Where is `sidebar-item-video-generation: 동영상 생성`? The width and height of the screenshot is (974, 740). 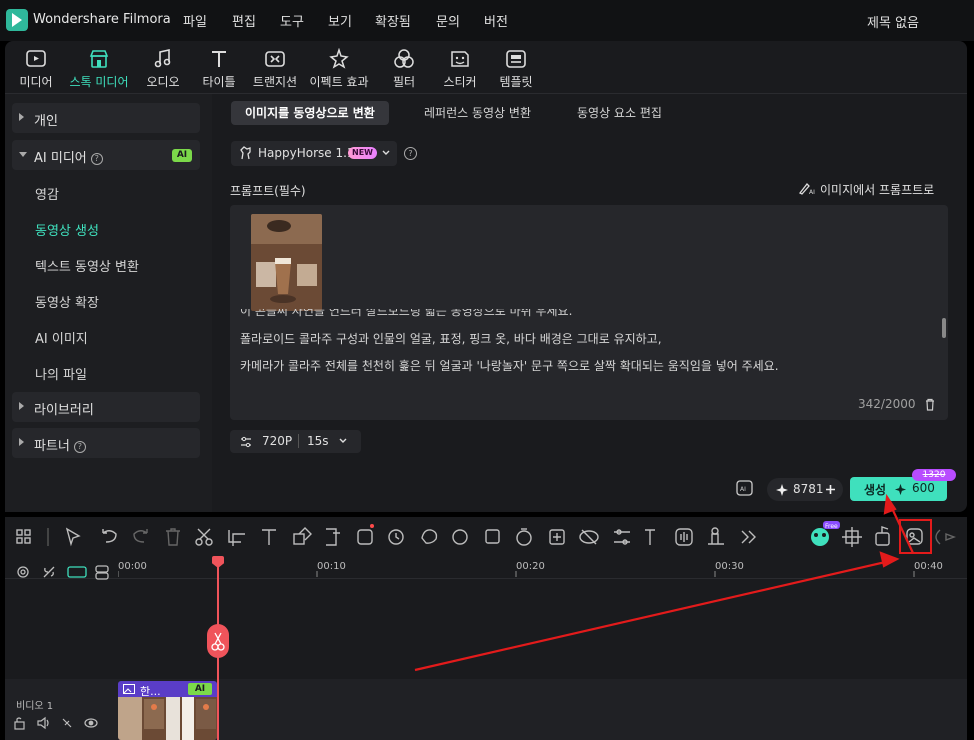
sidebar-item-video-generation: 동영상 생성 is located at coordinates (67, 229).